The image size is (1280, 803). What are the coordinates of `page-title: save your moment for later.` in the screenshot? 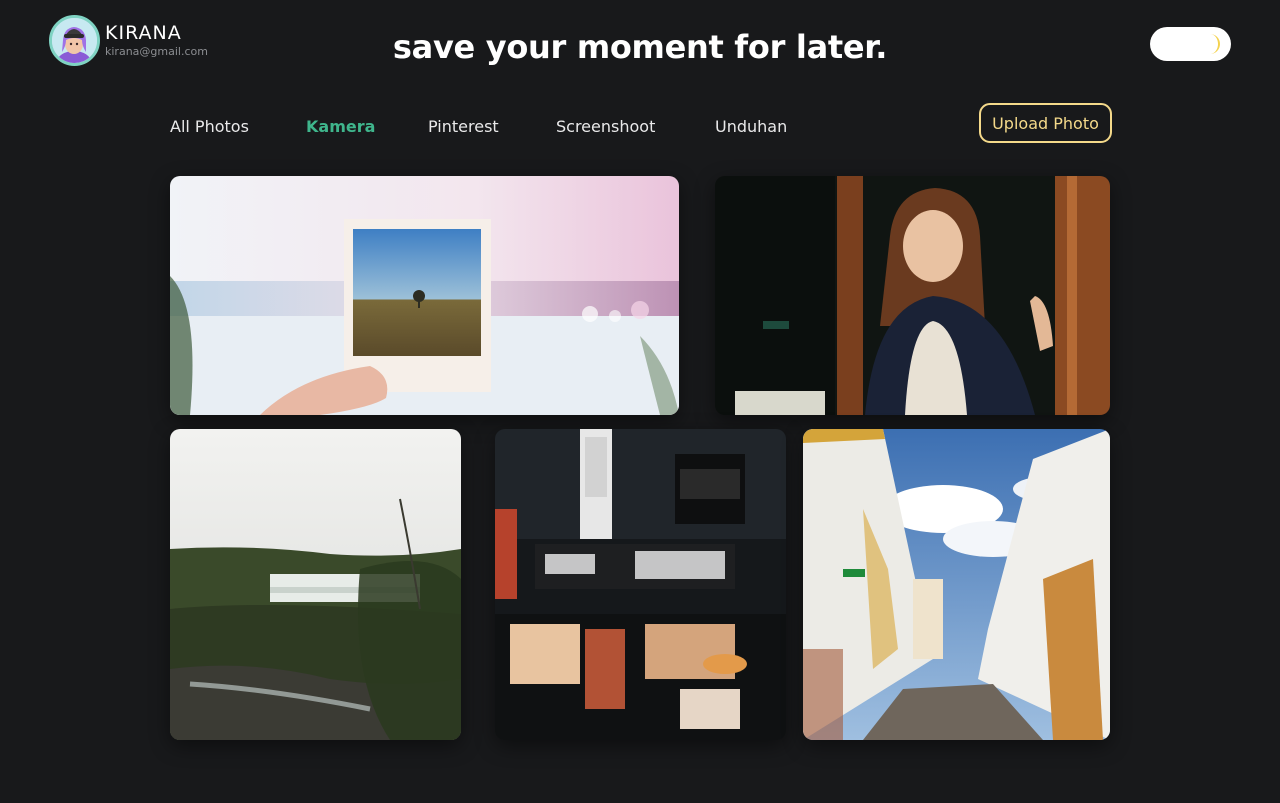 It's located at (640, 47).